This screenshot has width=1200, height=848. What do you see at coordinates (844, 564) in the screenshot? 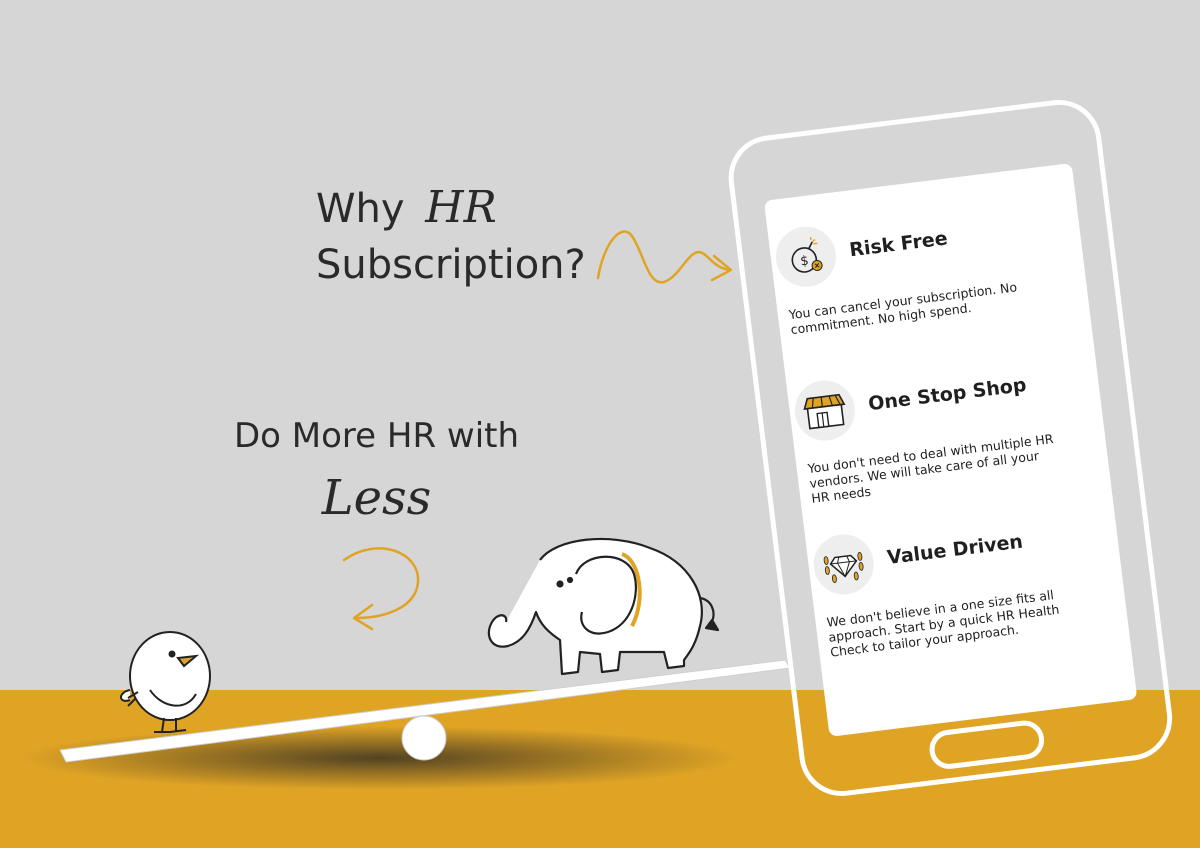
I see `diamond-laurel-icon` at bounding box center [844, 564].